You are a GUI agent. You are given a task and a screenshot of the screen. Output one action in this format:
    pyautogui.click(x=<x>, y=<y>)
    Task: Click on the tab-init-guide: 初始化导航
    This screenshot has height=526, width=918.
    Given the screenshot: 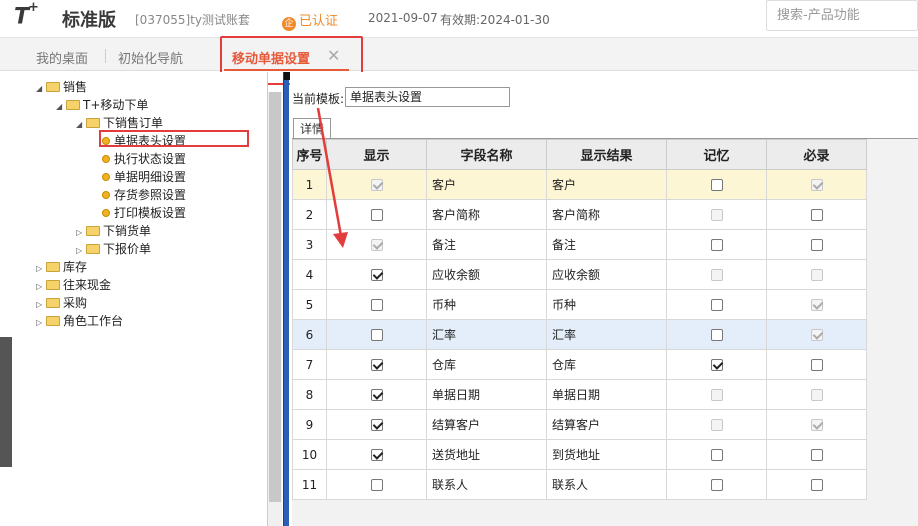 What is the action you would take?
    pyautogui.click(x=150, y=57)
    